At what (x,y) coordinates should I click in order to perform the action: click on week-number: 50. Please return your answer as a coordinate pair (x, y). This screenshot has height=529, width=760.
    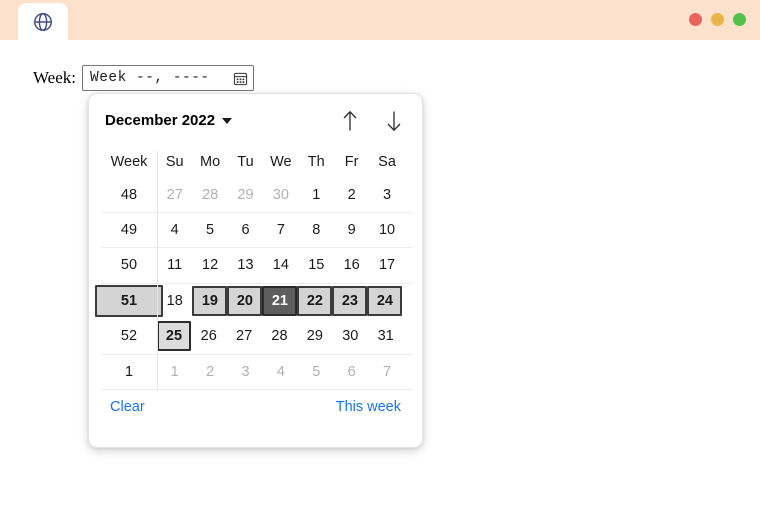
    Looking at the image, I should click on (129, 265).